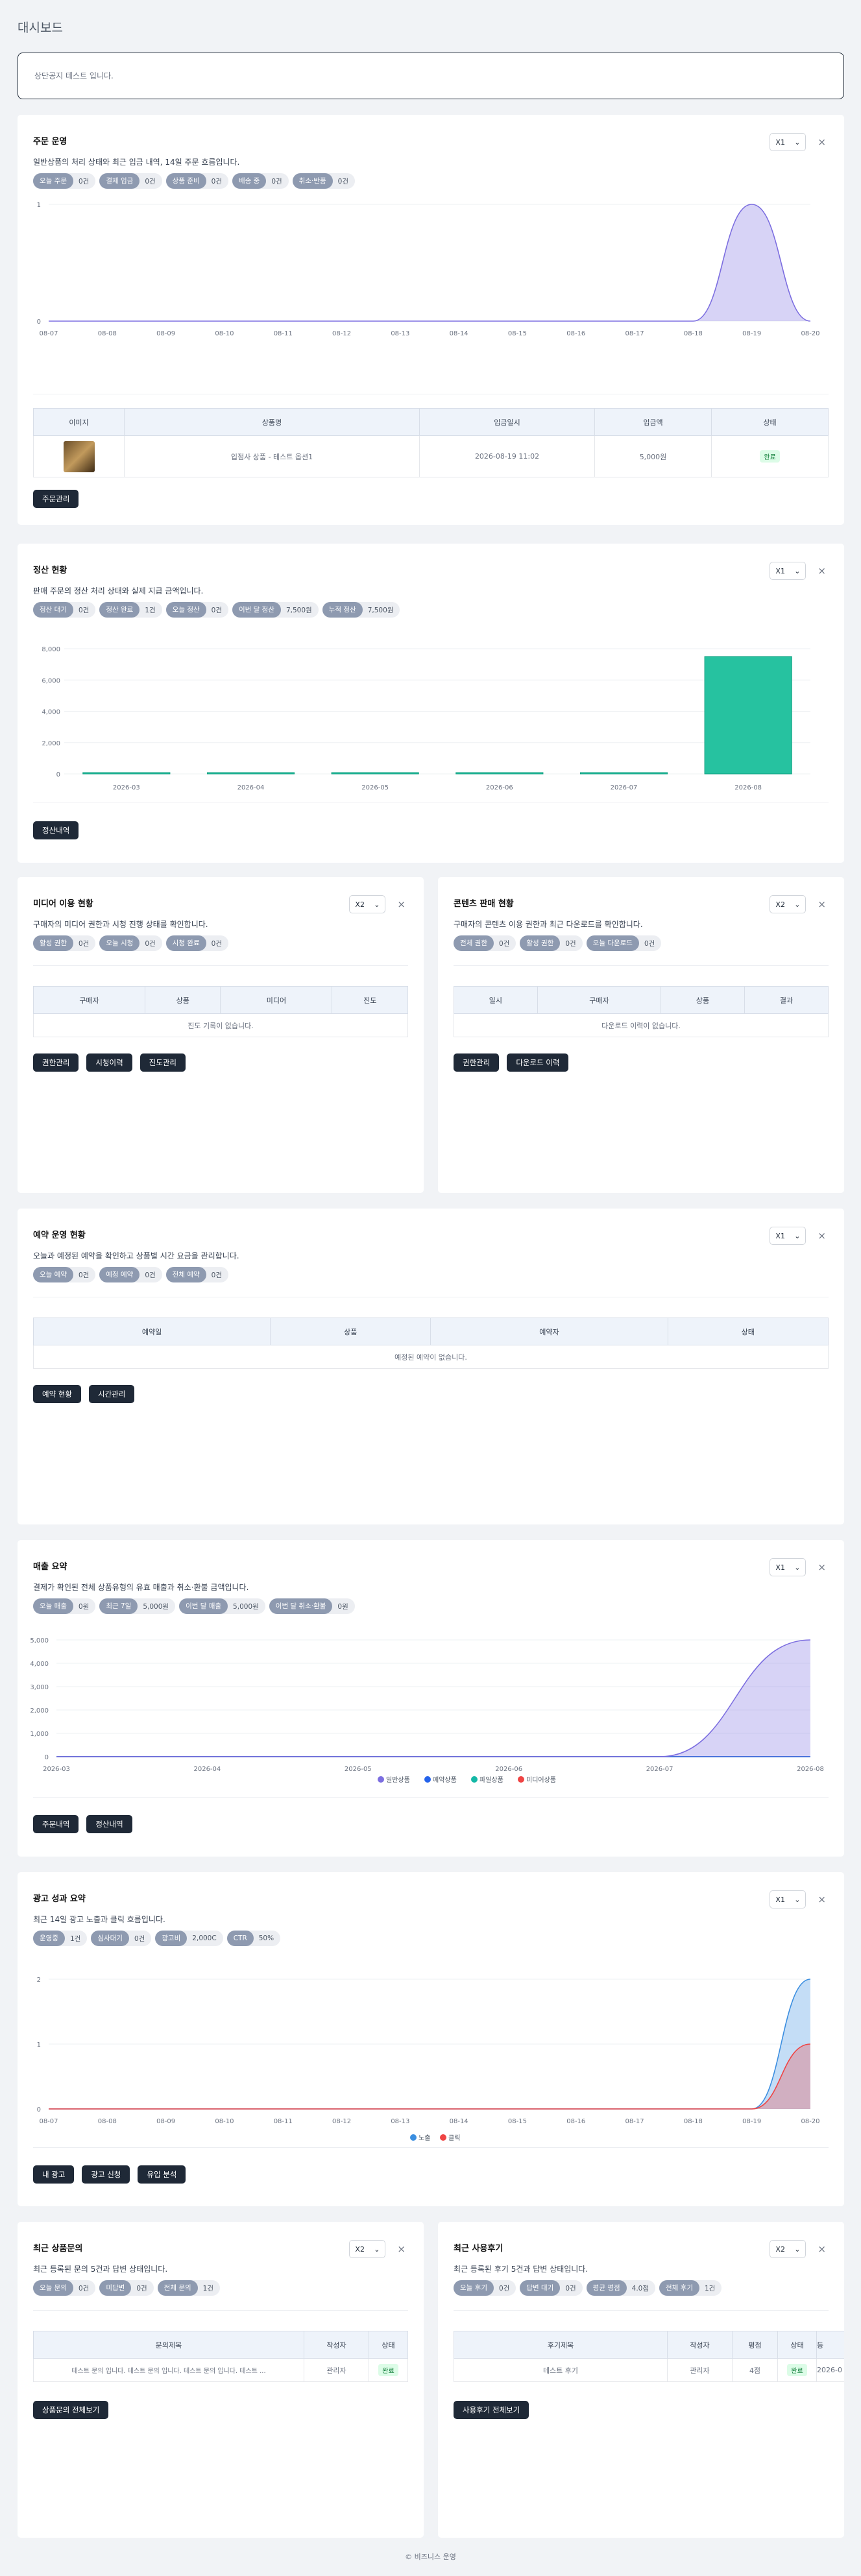 This screenshot has width=861, height=2576. I want to click on stat-pill-value: 2,000C, so click(204, 1938).